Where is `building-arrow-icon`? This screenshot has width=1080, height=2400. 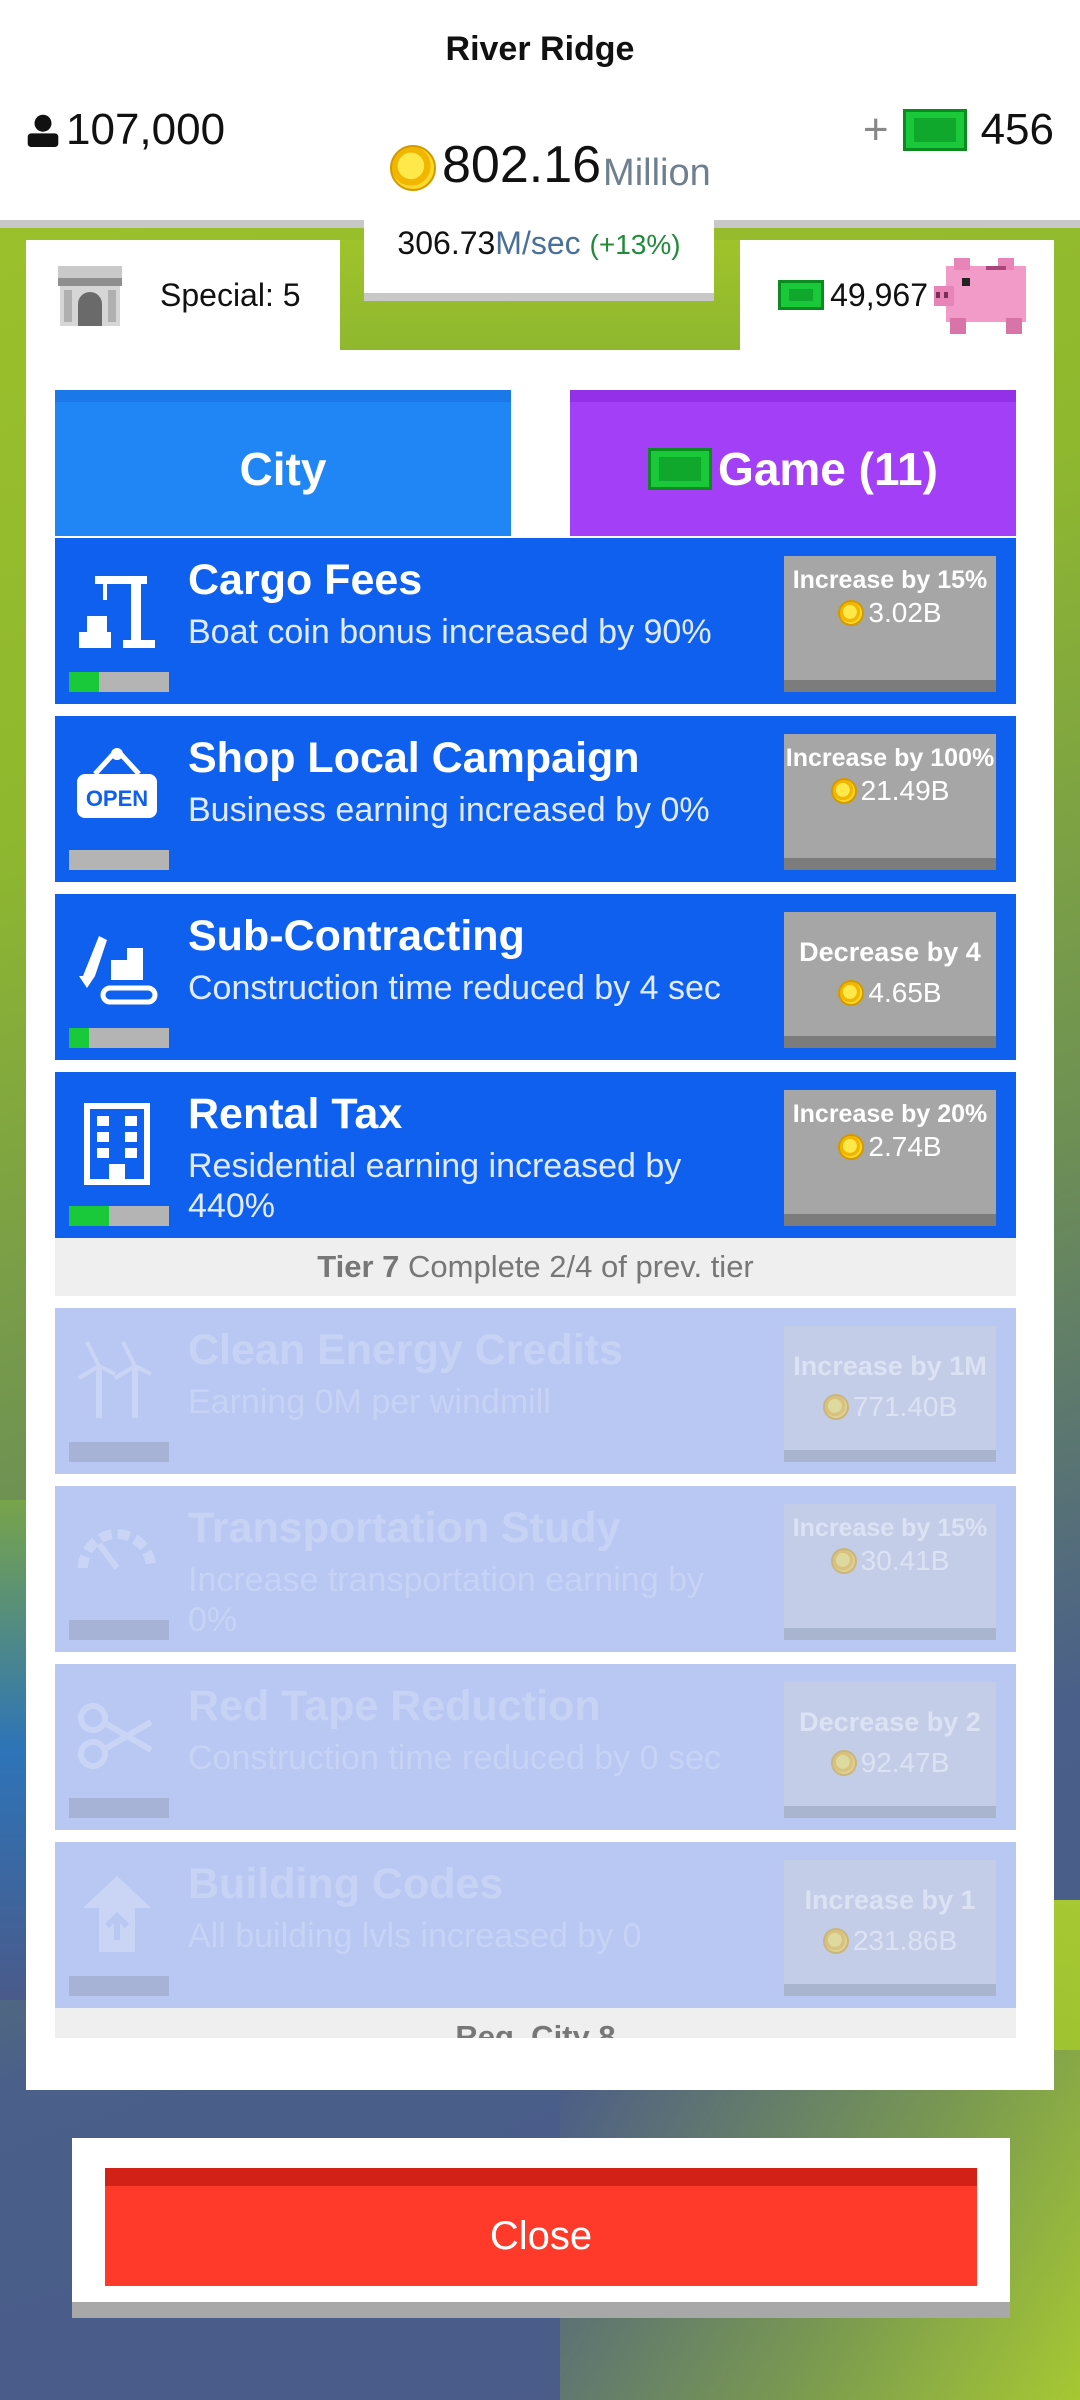 building-arrow-icon is located at coordinates (117, 1914).